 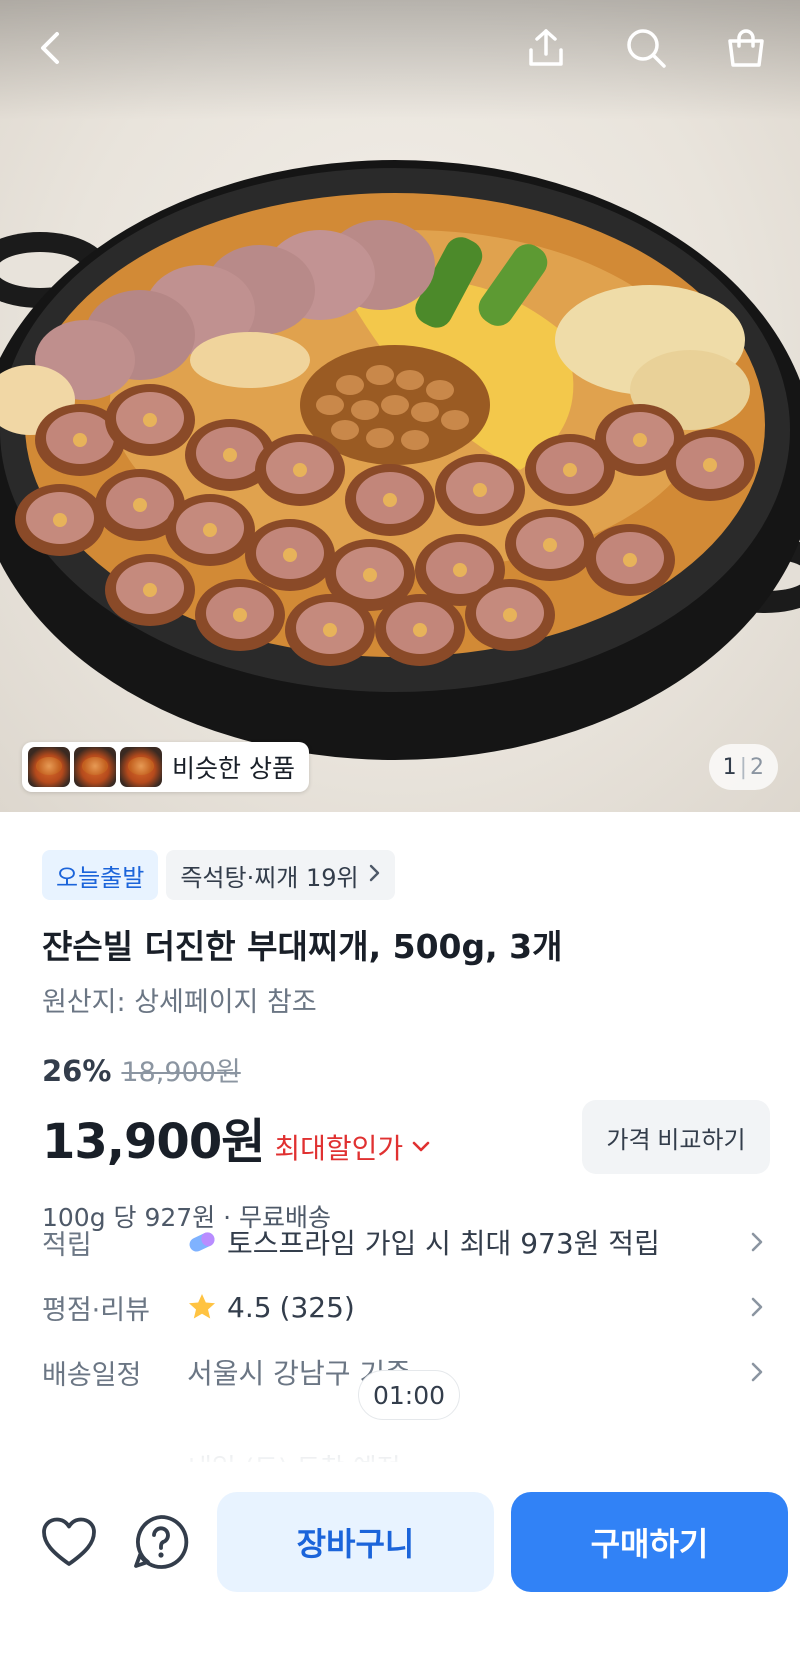 What do you see at coordinates (676, 1137) in the screenshot?
I see `compare-price-button: 가격 비교하기` at bounding box center [676, 1137].